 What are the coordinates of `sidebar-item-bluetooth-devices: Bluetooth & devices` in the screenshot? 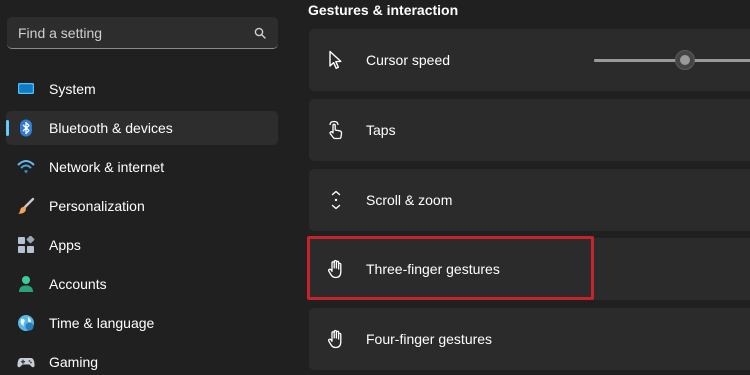 It's located at (142, 128).